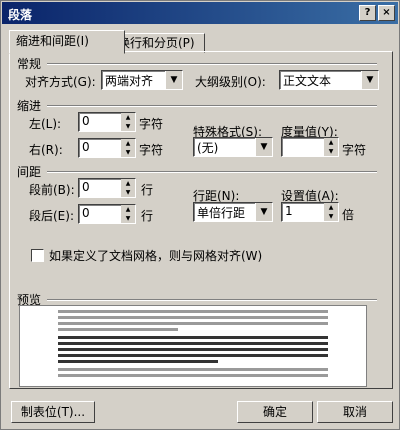 This screenshot has width=400, height=430. What do you see at coordinates (29, 64) in the screenshot?
I see `general-section-label: 常规` at bounding box center [29, 64].